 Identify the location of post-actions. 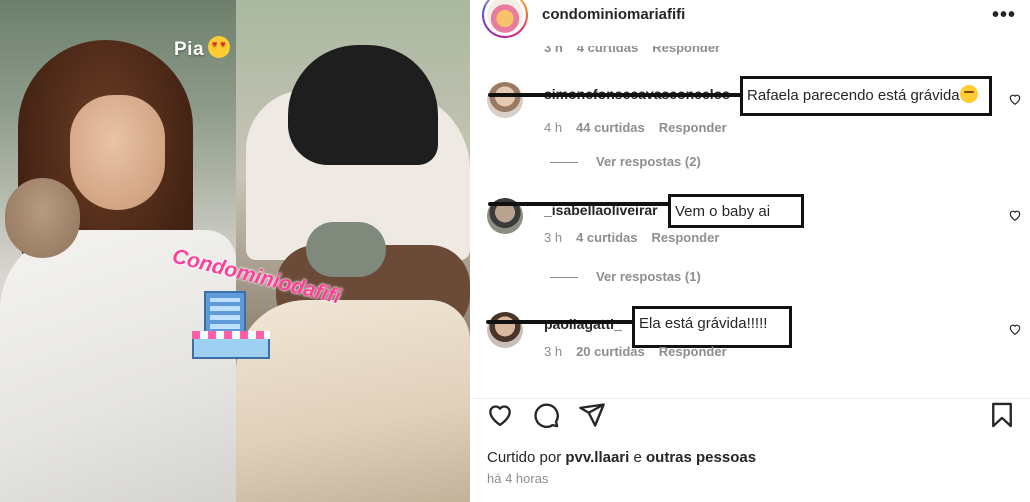
(750, 414).